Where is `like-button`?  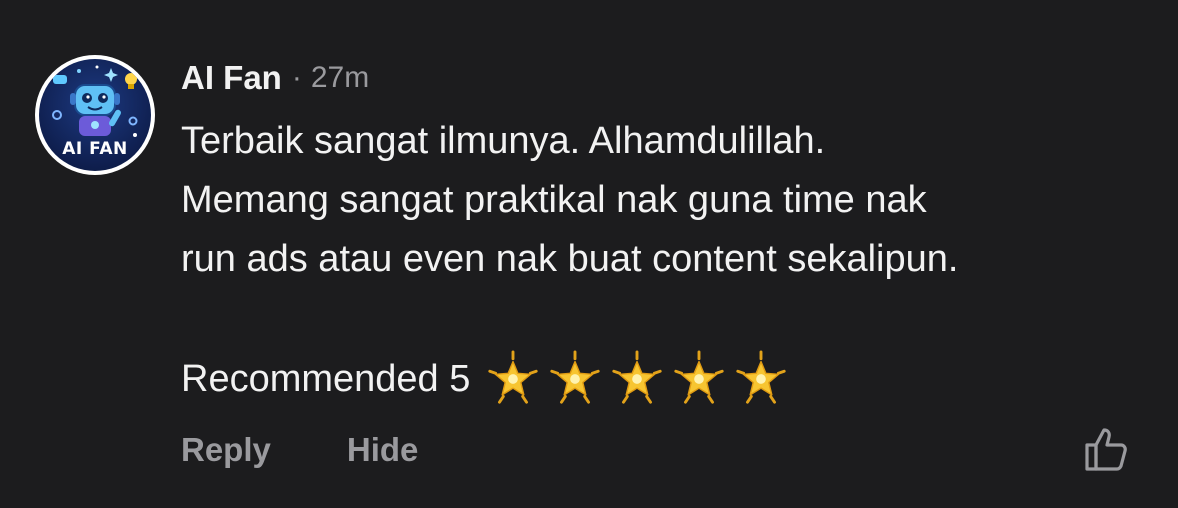 like-button is located at coordinates (1107, 449).